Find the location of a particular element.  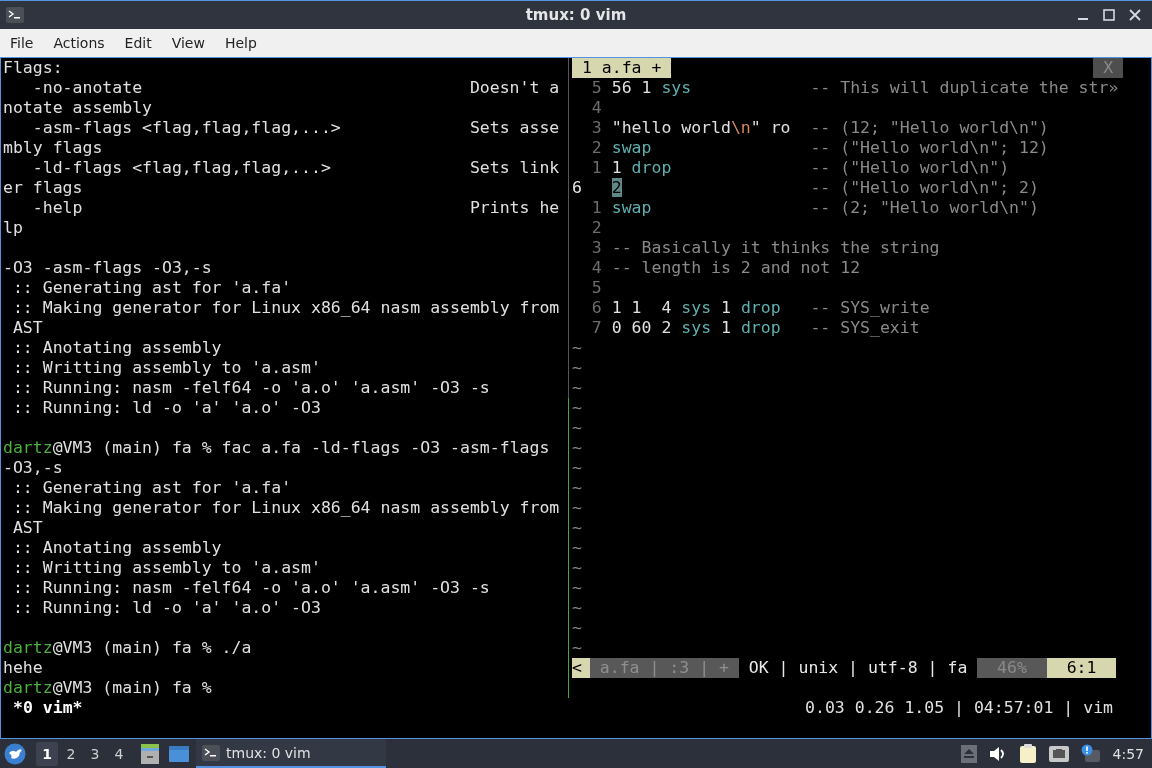

file-format-info: OK | unix | utf-8 | fa is located at coordinates (858, 668).